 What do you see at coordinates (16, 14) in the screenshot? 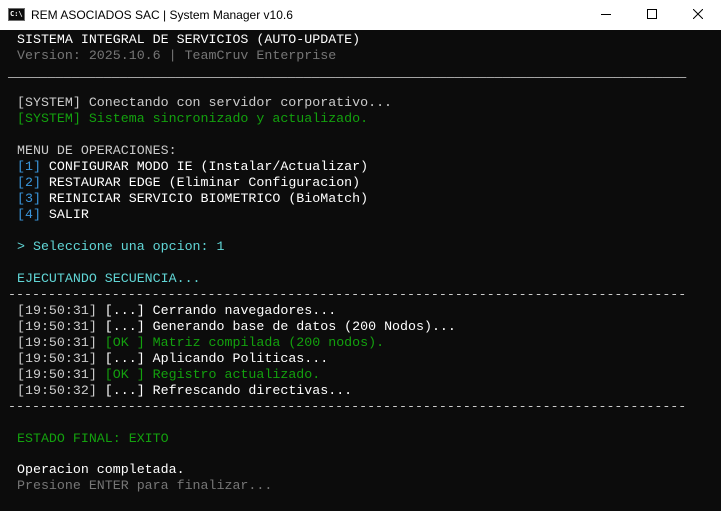
I see `console-icon: C:\.` at bounding box center [16, 14].